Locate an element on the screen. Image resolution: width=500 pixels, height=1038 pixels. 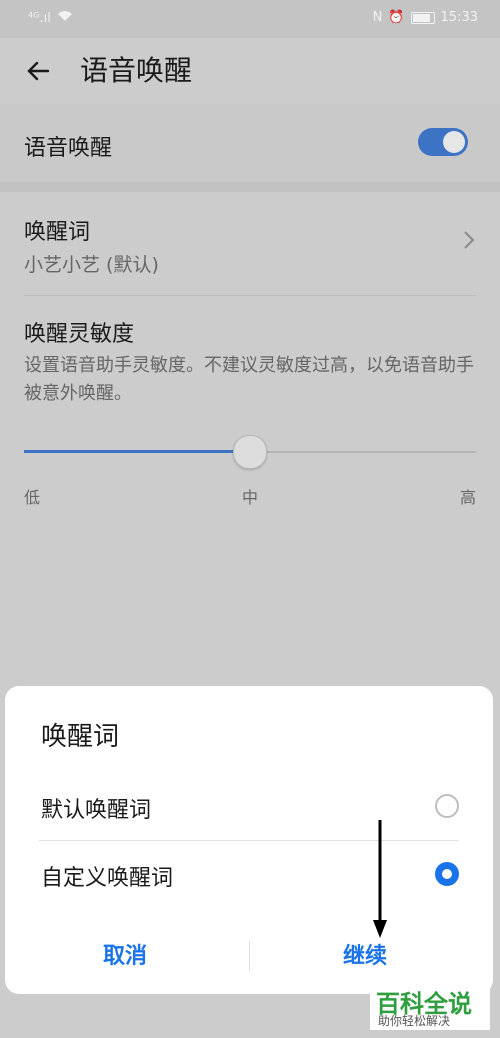
radio-unselected-icon is located at coordinates (447, 806).